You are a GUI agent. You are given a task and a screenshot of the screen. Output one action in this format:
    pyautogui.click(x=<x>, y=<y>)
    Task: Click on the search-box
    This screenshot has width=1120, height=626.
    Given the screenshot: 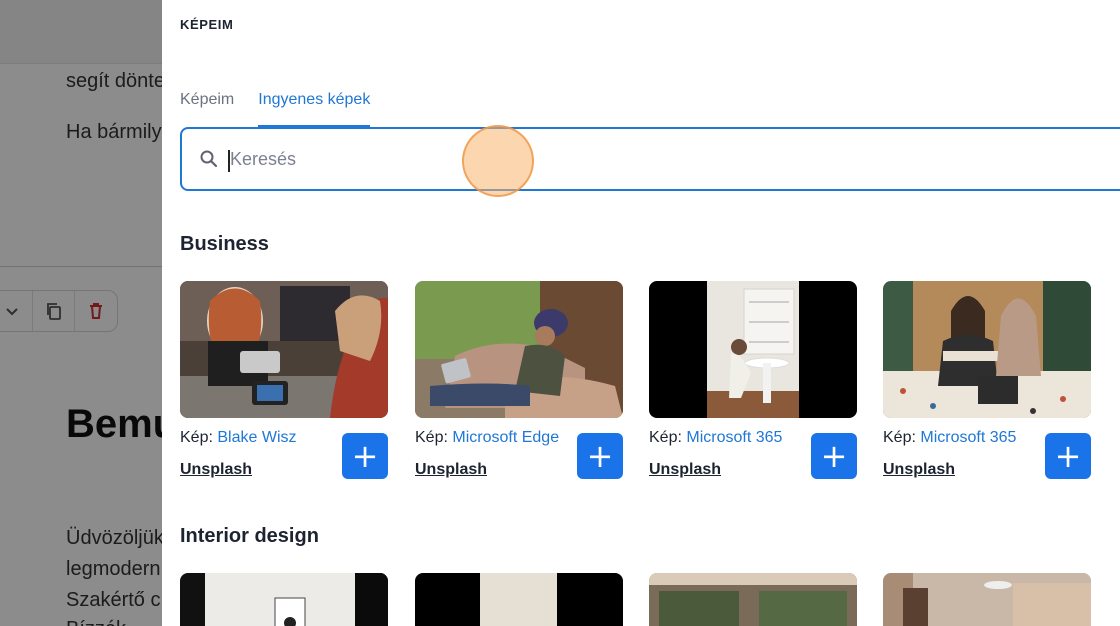 What is the action you would take?
    pyautogui.click(x=650, y=159)
    